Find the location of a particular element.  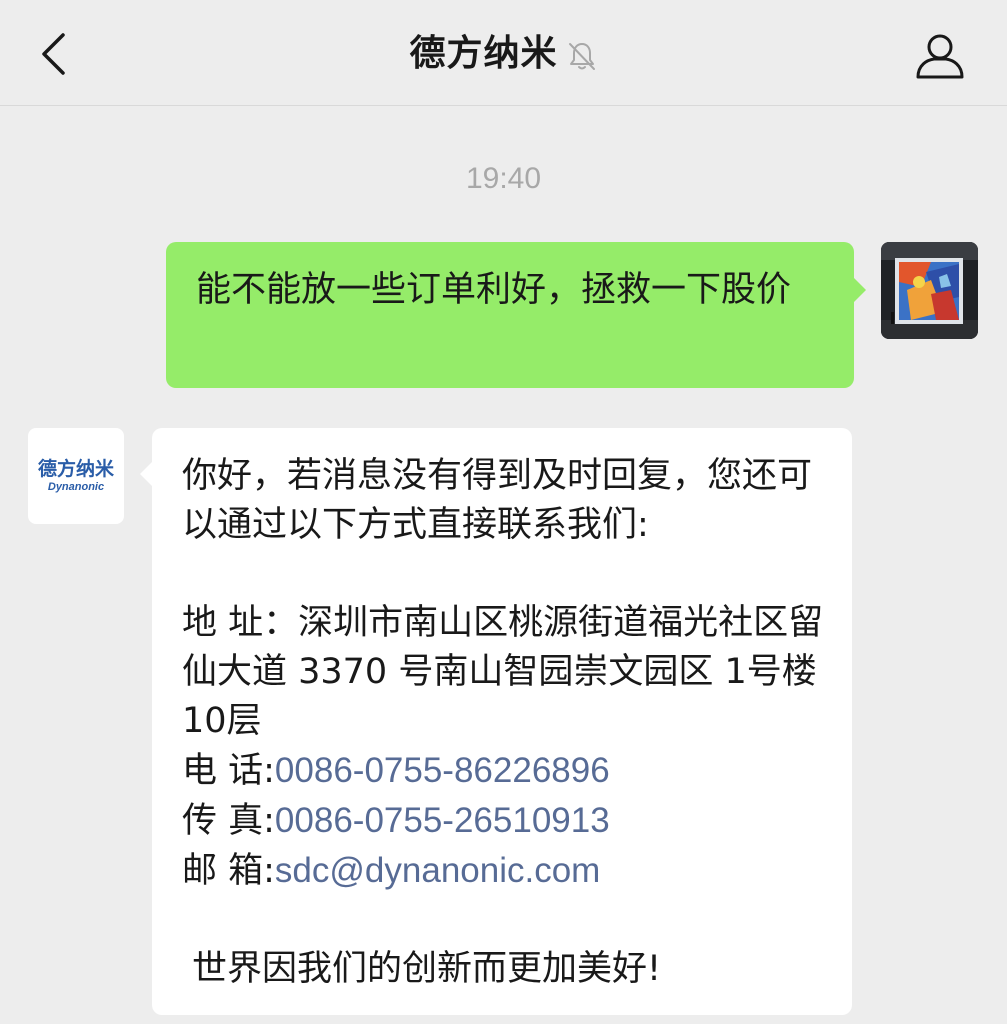

outgoing-message-text: 能不能放一些订单利好，拯救一下股价 is located at coordinates (494, 290).